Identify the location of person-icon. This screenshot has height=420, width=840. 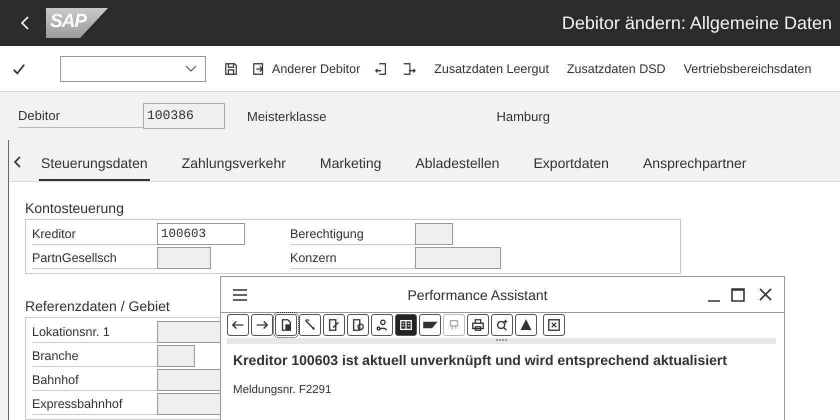
(382, 325).